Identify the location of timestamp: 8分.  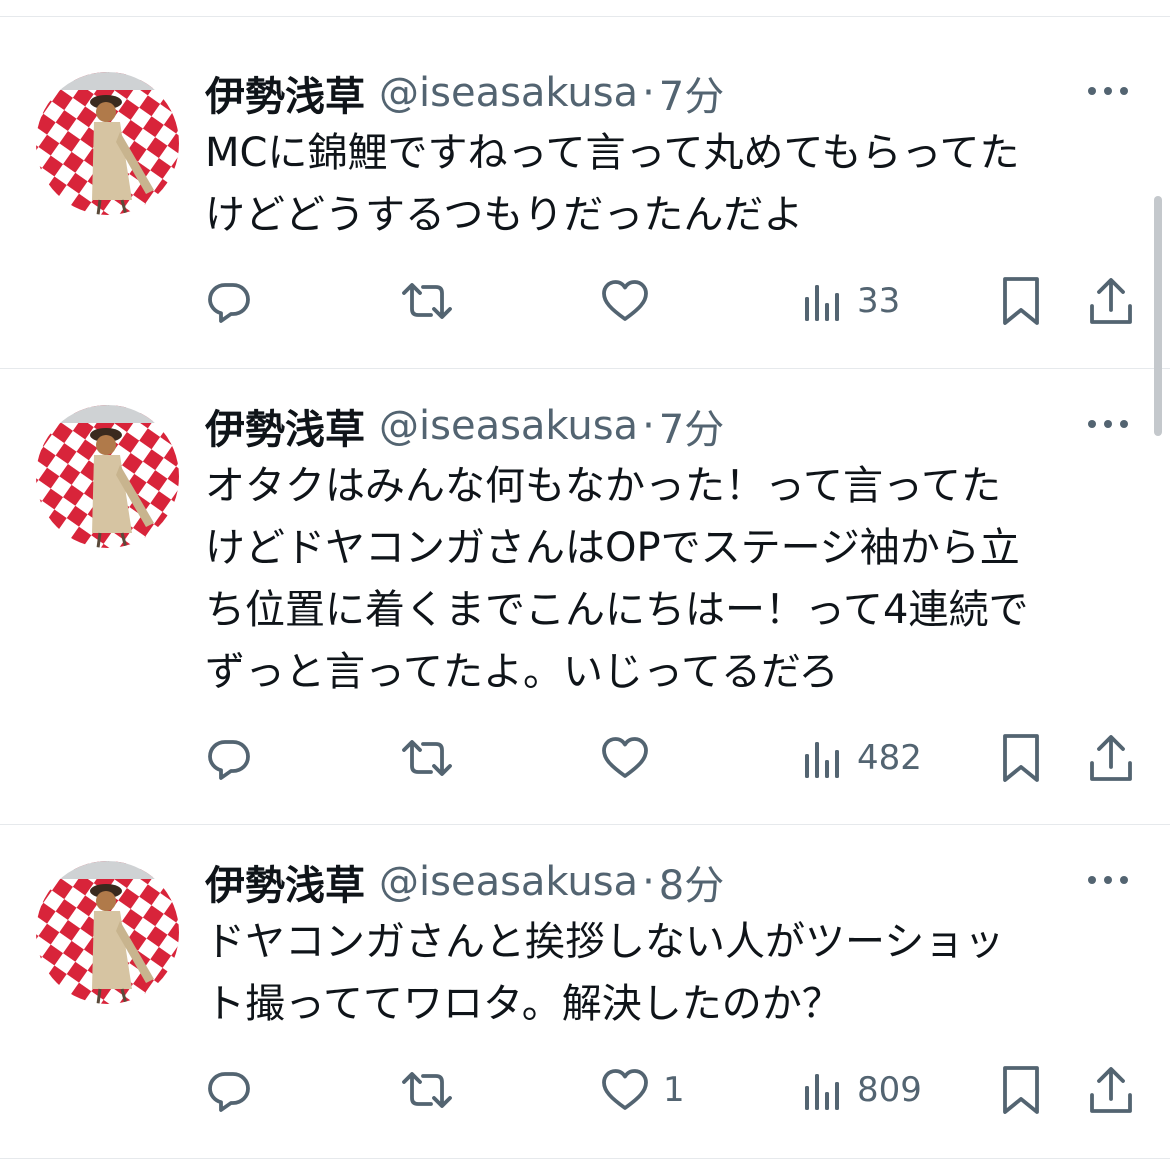
(691, 882).